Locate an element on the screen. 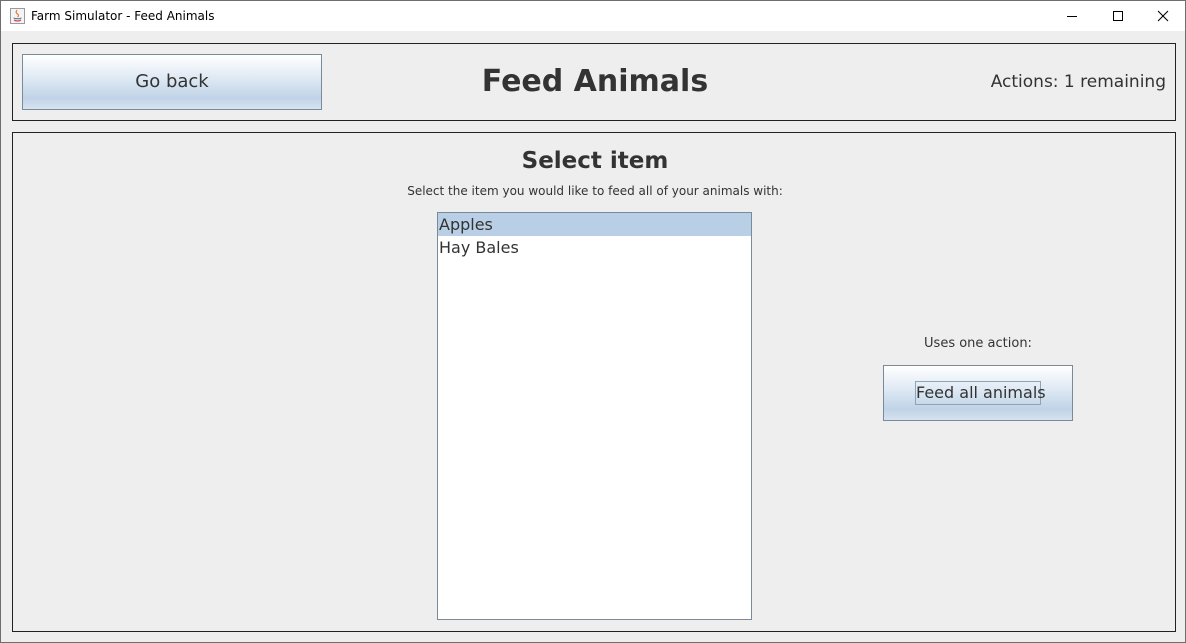 Image resolution: width=1186 pixels, height=643 pixels. list-item-apples: Apples is located at coordinates (594, 224).